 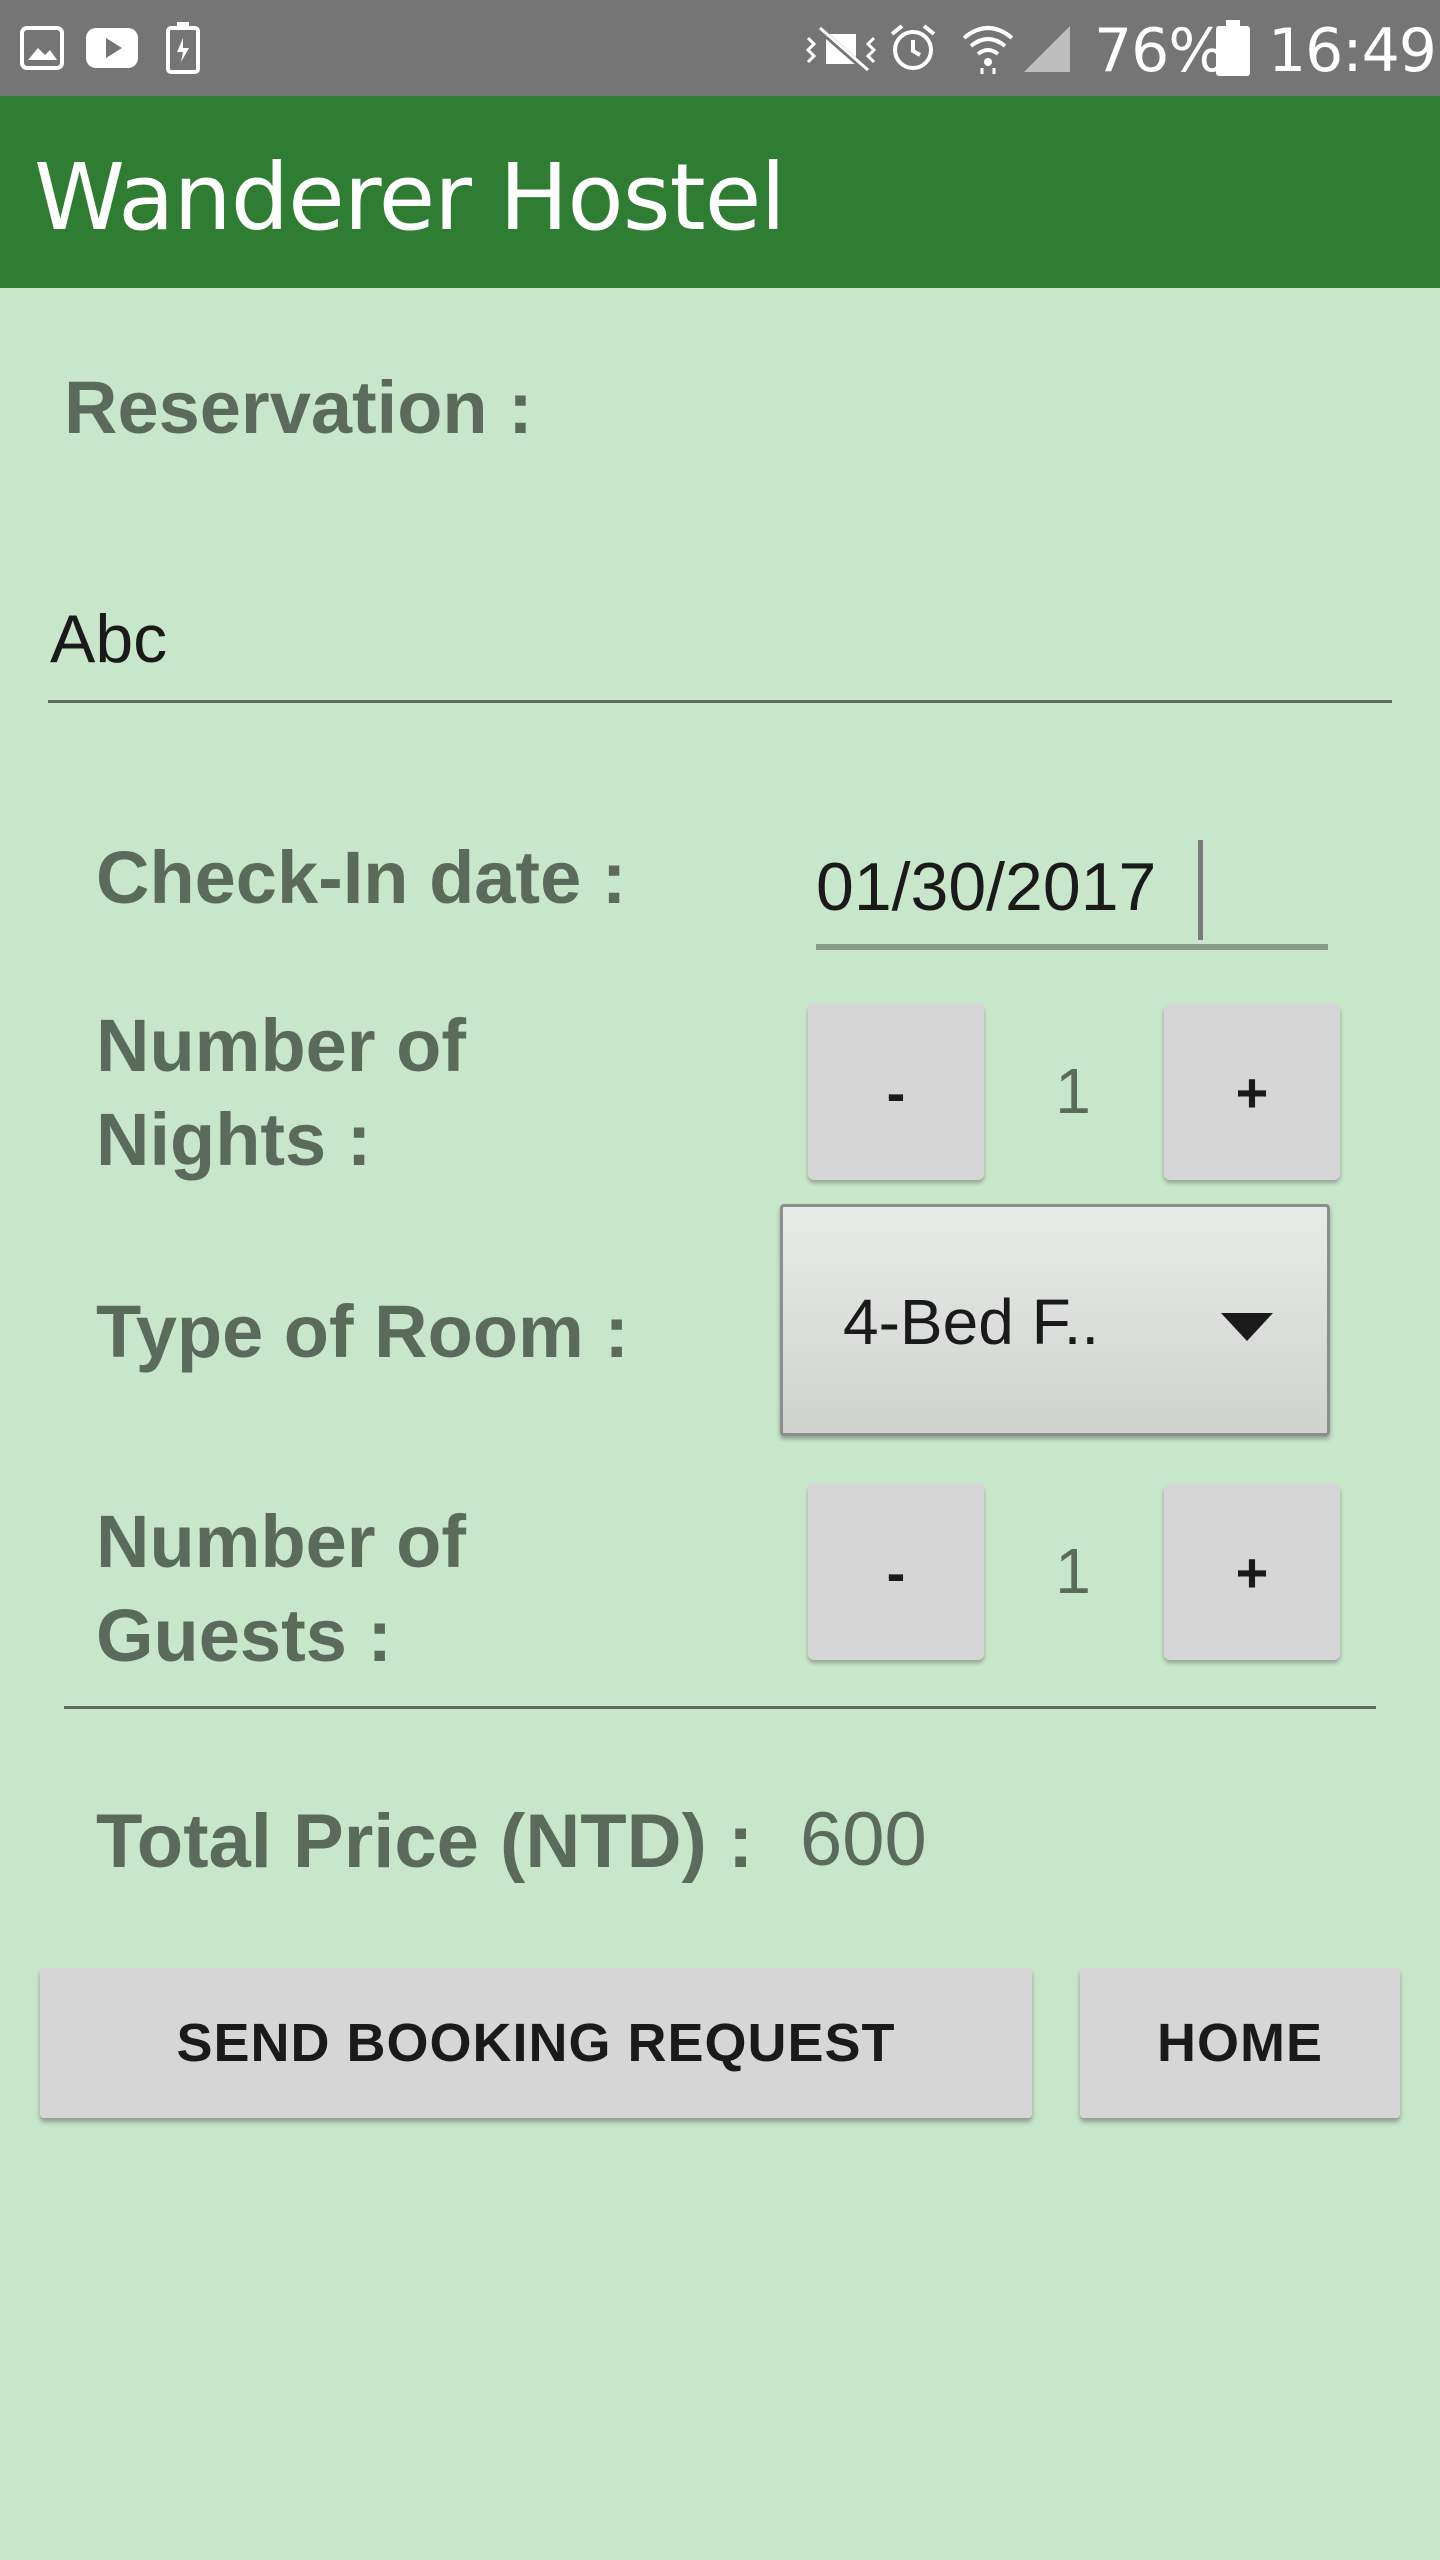 I want to click on name-field-underline, so click(x=720, y=701).